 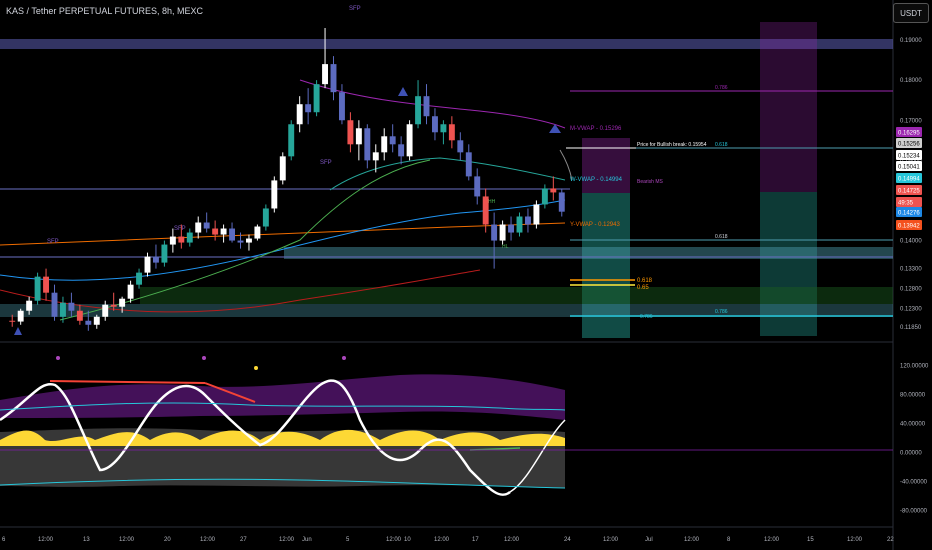 What do you see at coordinates (913, 395) in the screenshot?
I see `osc-tick-label: 80.00000` at bounding box center [913, 395].